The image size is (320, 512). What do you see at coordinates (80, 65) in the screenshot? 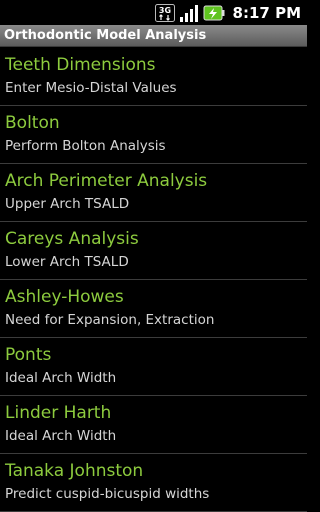
I see `menu-item-title: Teeth Dimensions` at bounding box center [80, 65].